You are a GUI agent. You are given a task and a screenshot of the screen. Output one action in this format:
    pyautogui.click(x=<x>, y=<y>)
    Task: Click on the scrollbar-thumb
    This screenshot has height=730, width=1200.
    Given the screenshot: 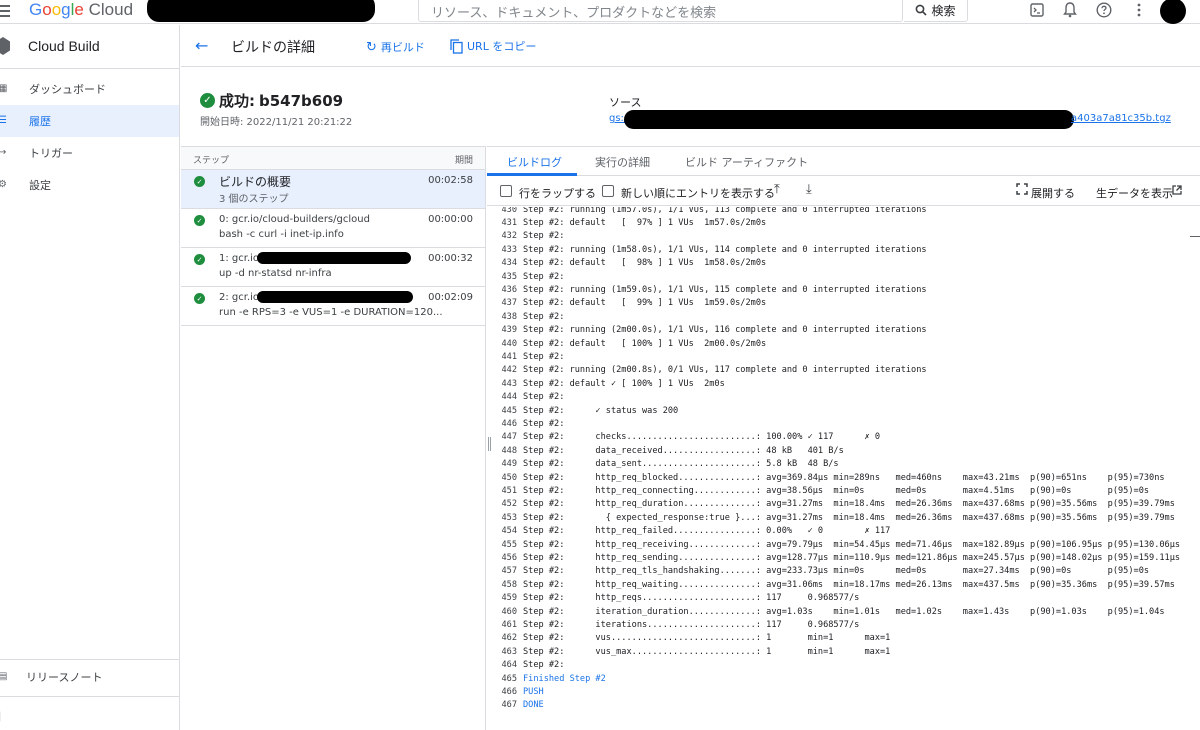 What is the action you would take?
    pyautogui.click(x=1195, y=236)
    